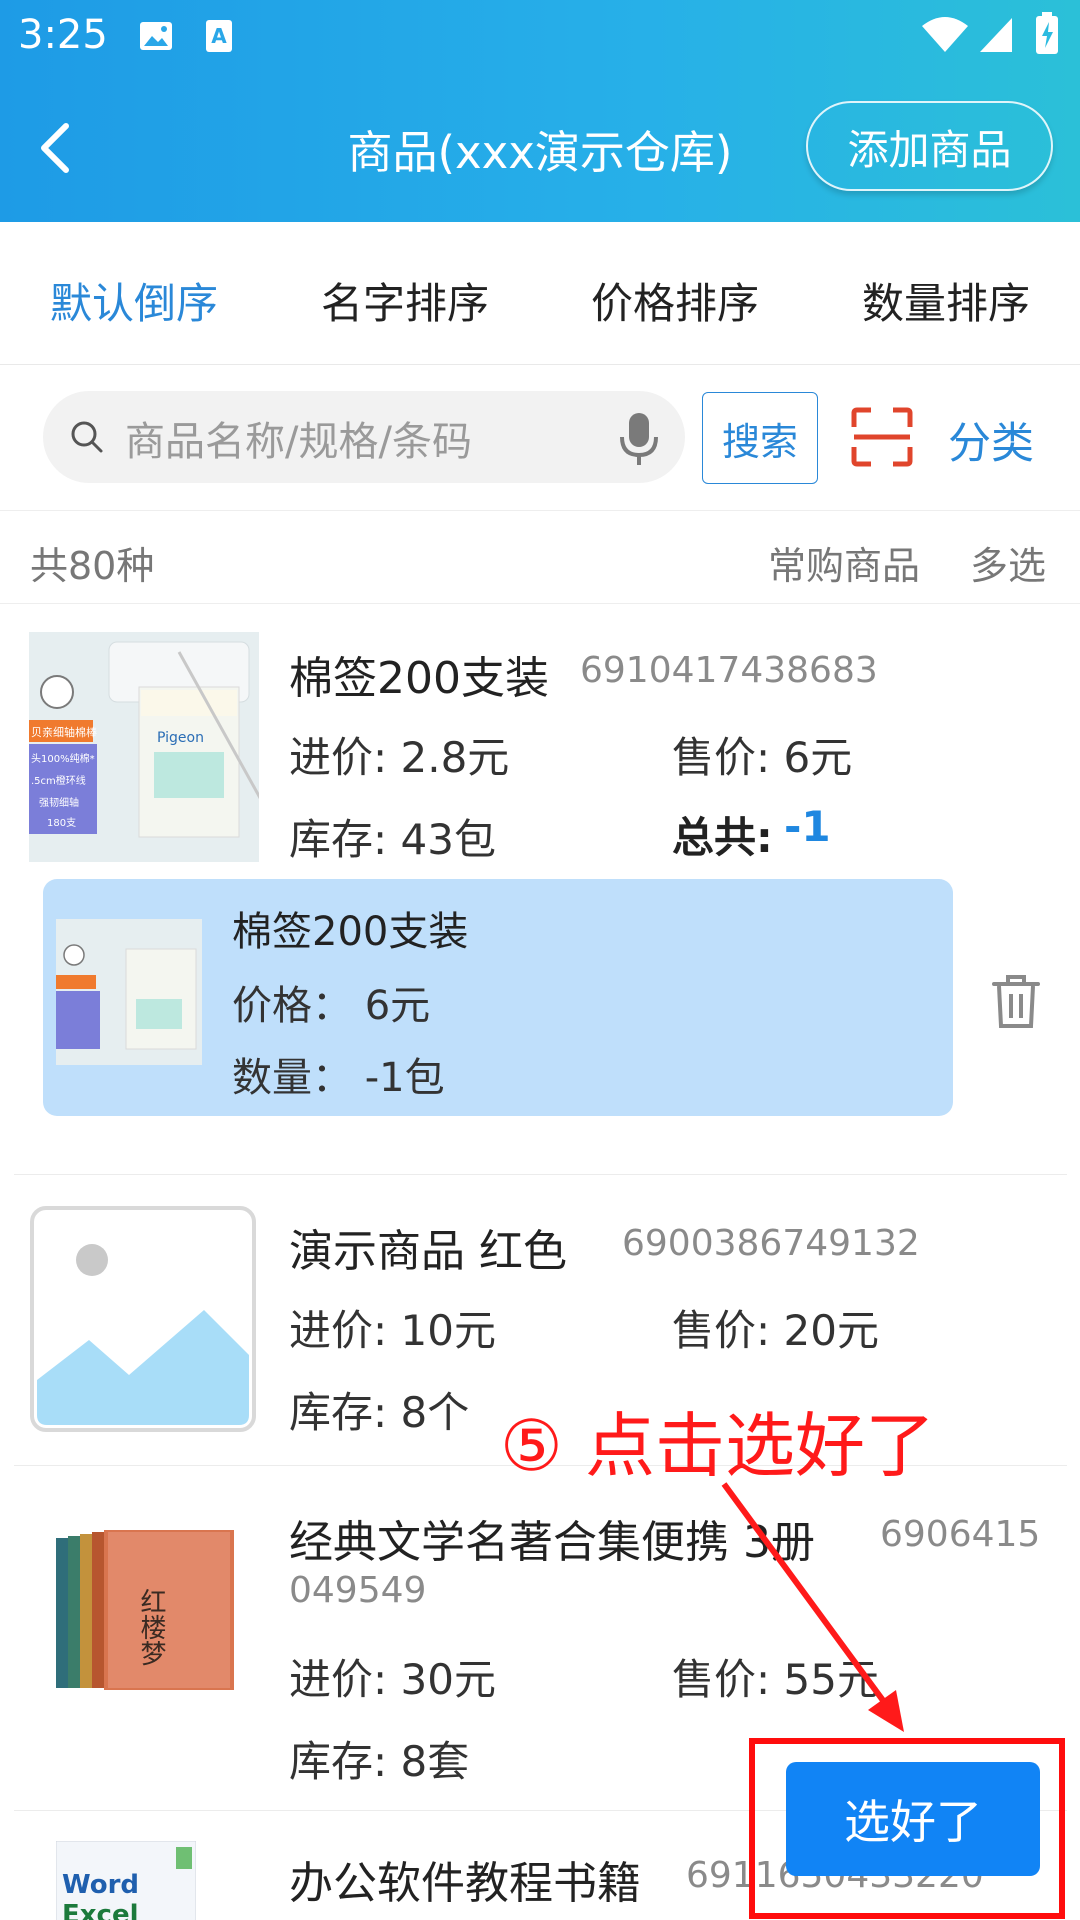 The width and height of the screenshot is (1080, 1920). Describe the element at coordinates (129, 992) in the screenshot. I see `selected-item-thumbnail` at that location.